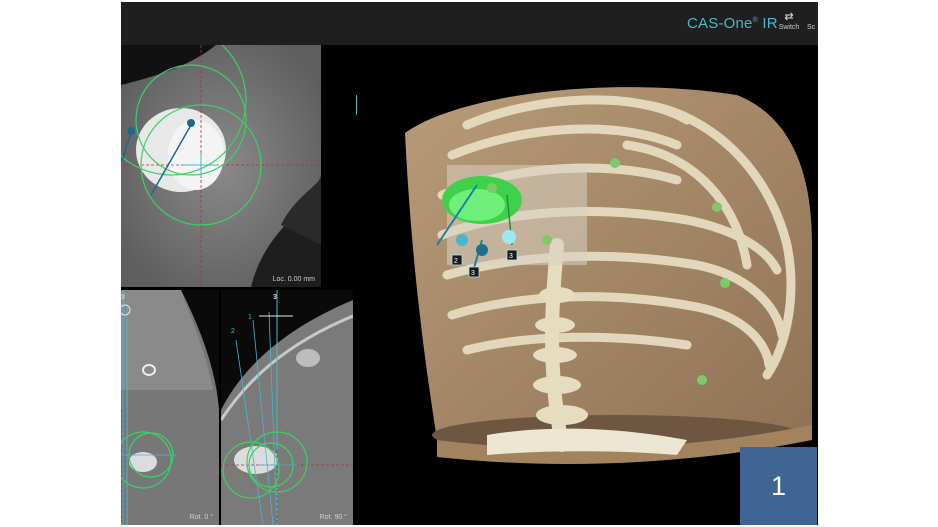 This screenshot has width=938, height=527. What do you see at coordinates (333, 517) in the screenshot?
I see `rotation-90-label: Rot. 90 °` at bounding box center [333, 517].